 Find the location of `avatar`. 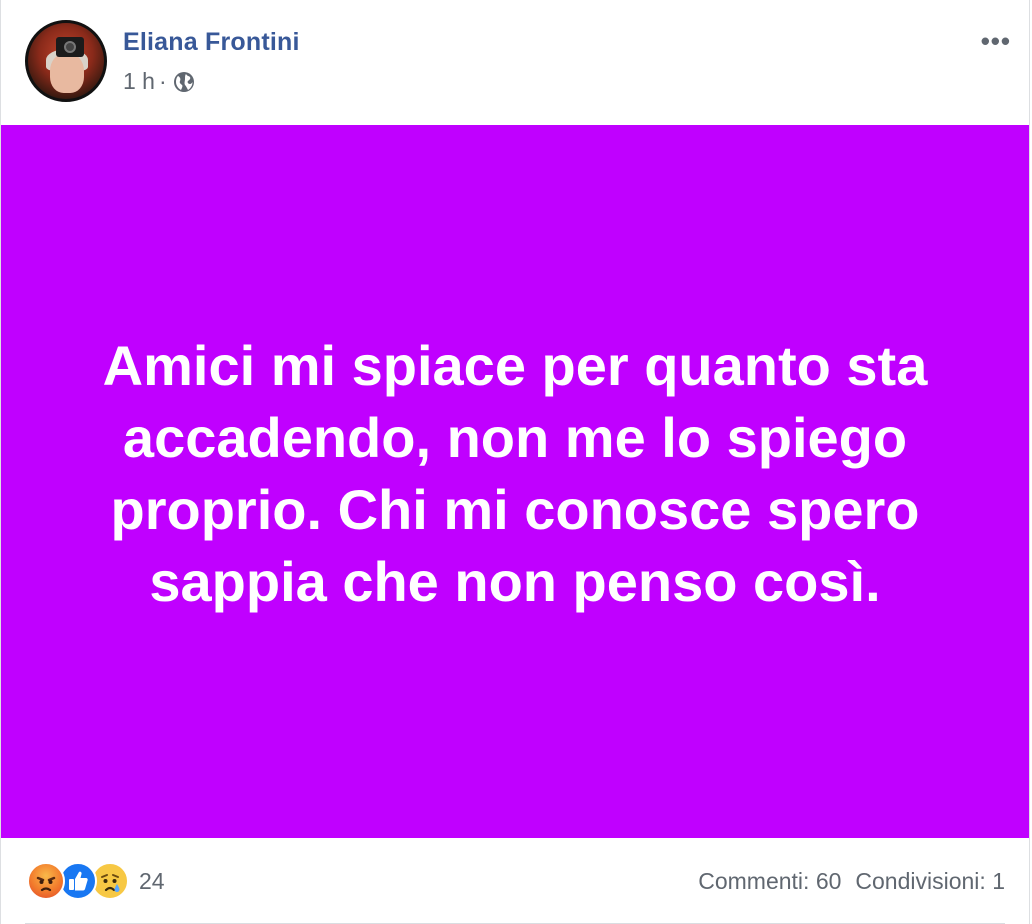

avatar is located at coordinates (66, 61).